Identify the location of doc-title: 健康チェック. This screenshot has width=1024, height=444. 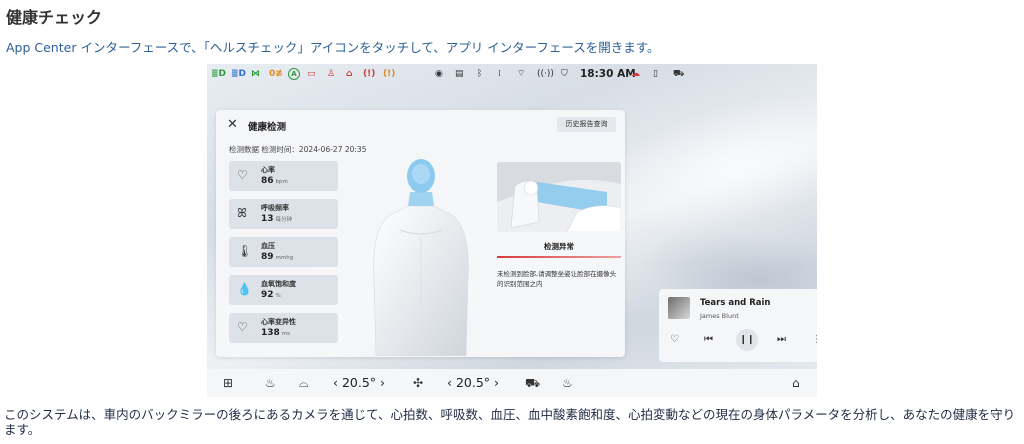
(54, 17).